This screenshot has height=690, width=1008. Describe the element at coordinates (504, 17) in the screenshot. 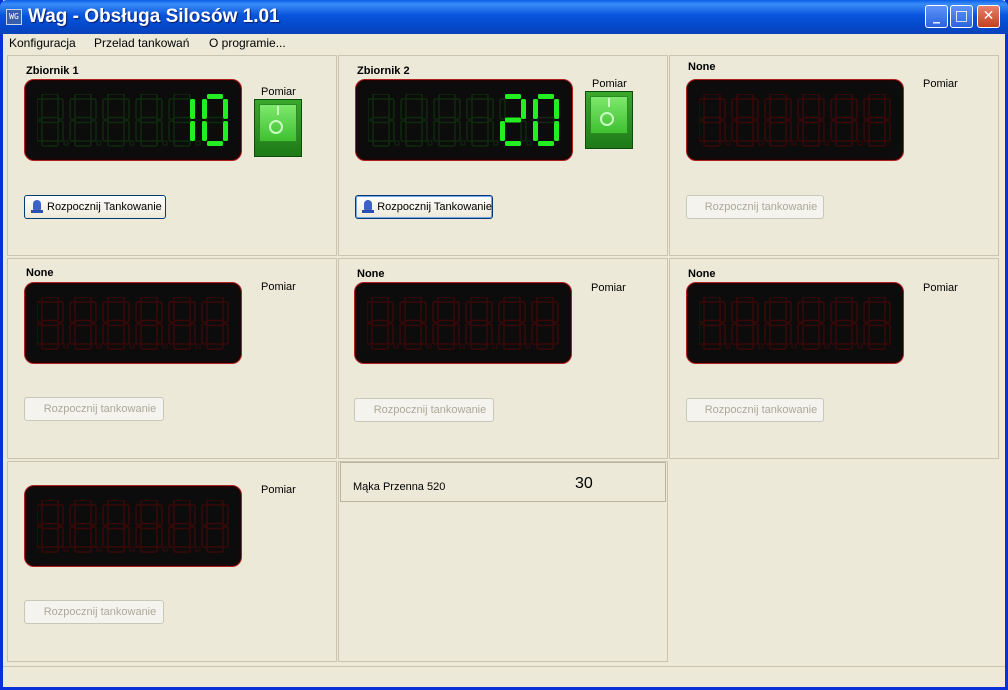

I see `title-bar: WG Wag - Obsługa Silosów 1.01 _ □ ✕` at that location.